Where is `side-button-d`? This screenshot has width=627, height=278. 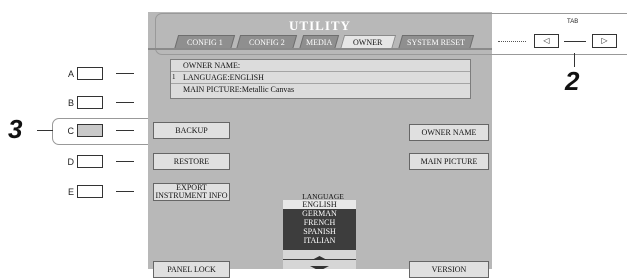 side-button-d is located at coordinates (90, 161).